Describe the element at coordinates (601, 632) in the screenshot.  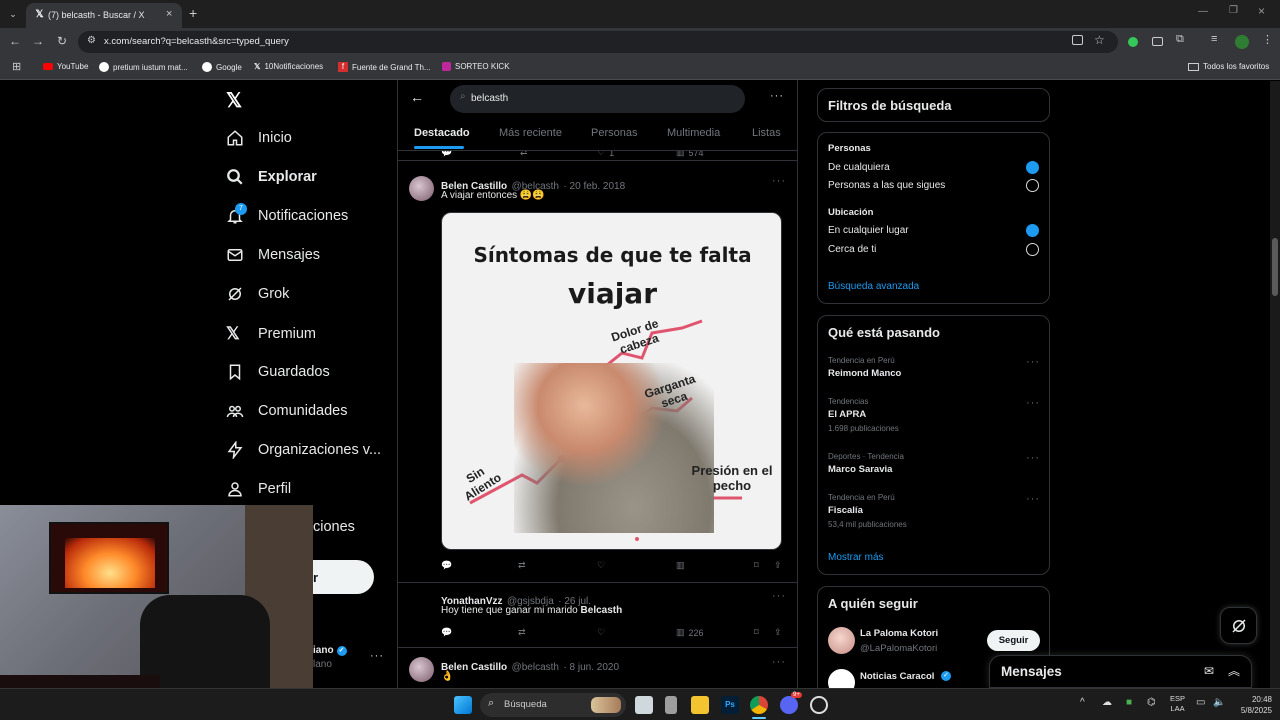
I see `like-button: ♡` at that location.